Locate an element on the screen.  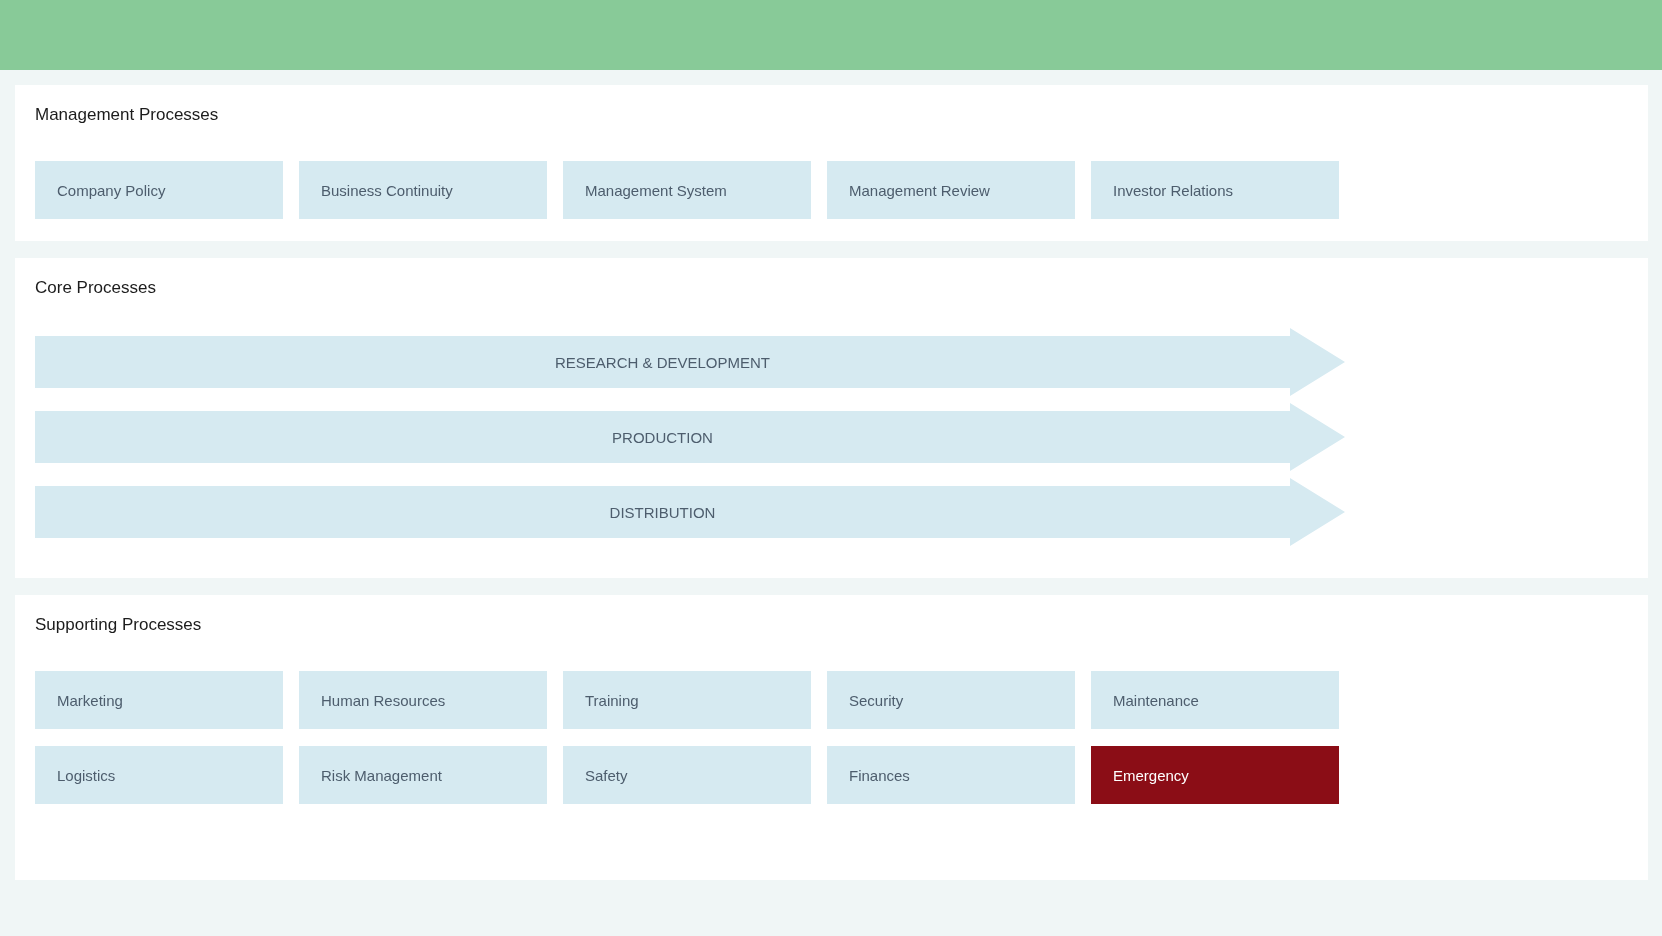
process-tile: Emergency is located at coordinates (1215, 775).